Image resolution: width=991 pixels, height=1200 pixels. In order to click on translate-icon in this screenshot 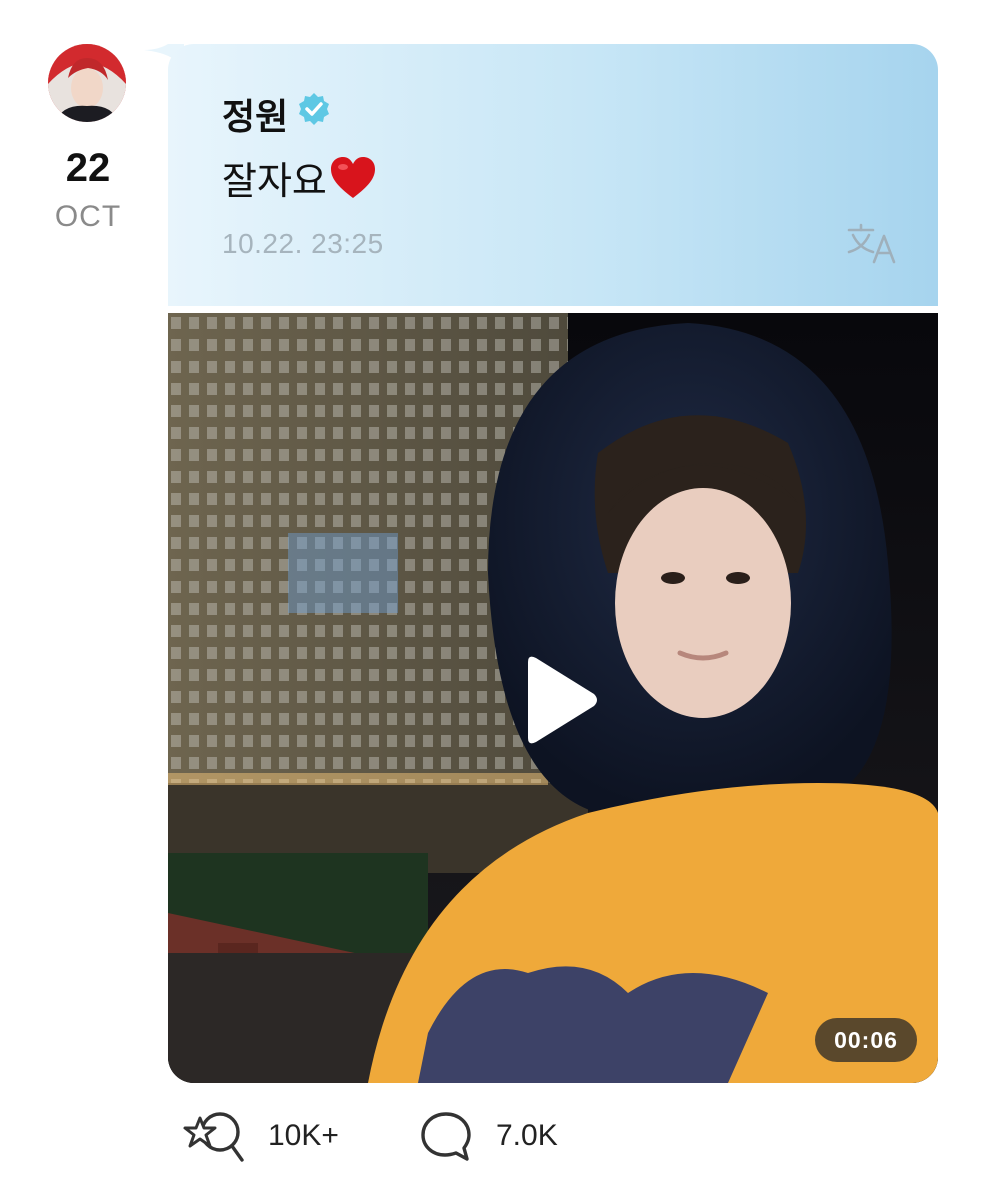, I will do `click(872, 243)`.